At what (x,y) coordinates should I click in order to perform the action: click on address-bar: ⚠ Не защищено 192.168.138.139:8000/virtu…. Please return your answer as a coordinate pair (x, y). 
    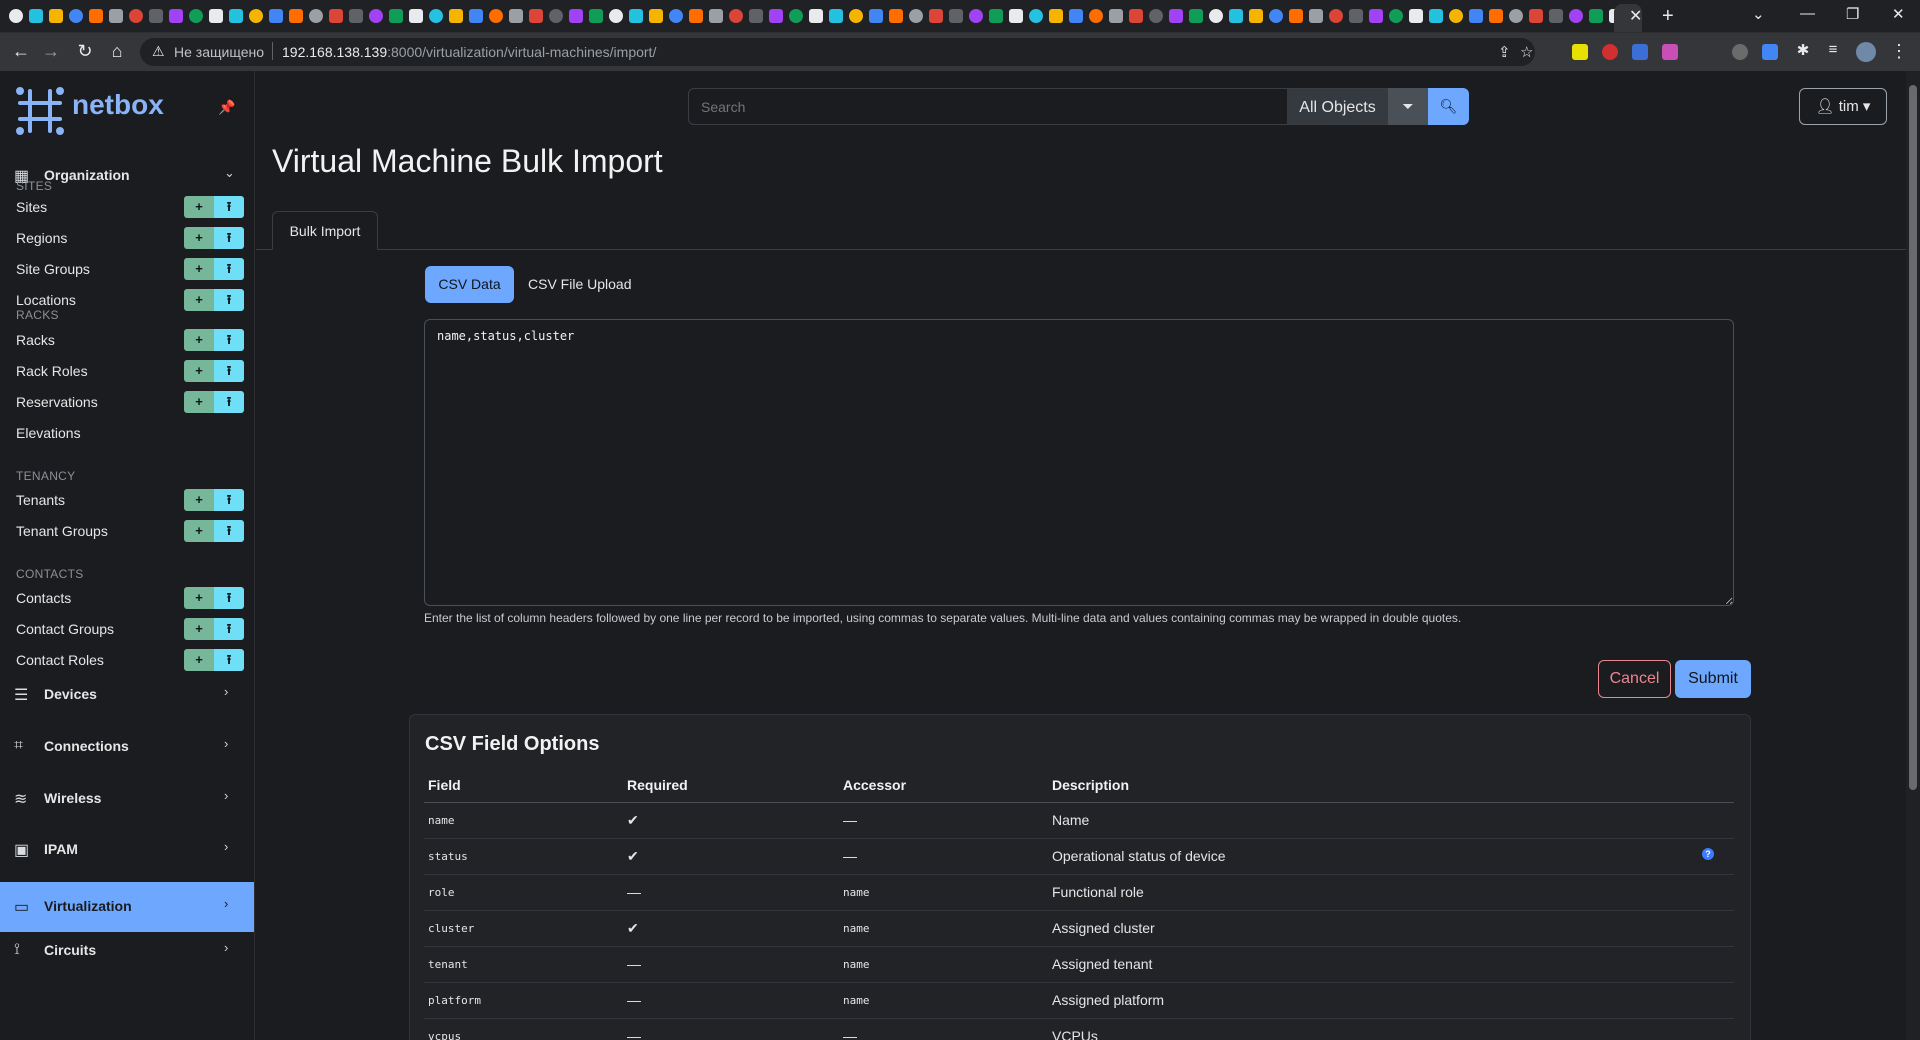
    Looking at the image, I should click on (837, 52).